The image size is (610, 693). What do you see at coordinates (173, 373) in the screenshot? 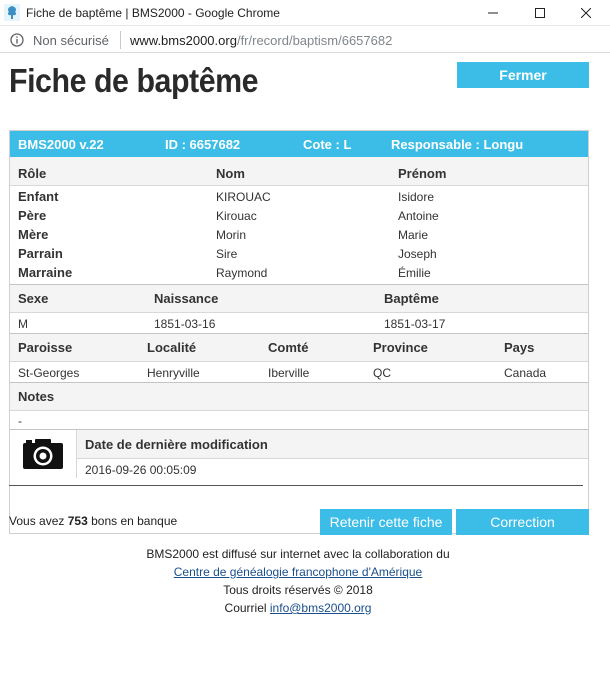
I see `localite-value: Henryville` at bounding box center [173, 373].